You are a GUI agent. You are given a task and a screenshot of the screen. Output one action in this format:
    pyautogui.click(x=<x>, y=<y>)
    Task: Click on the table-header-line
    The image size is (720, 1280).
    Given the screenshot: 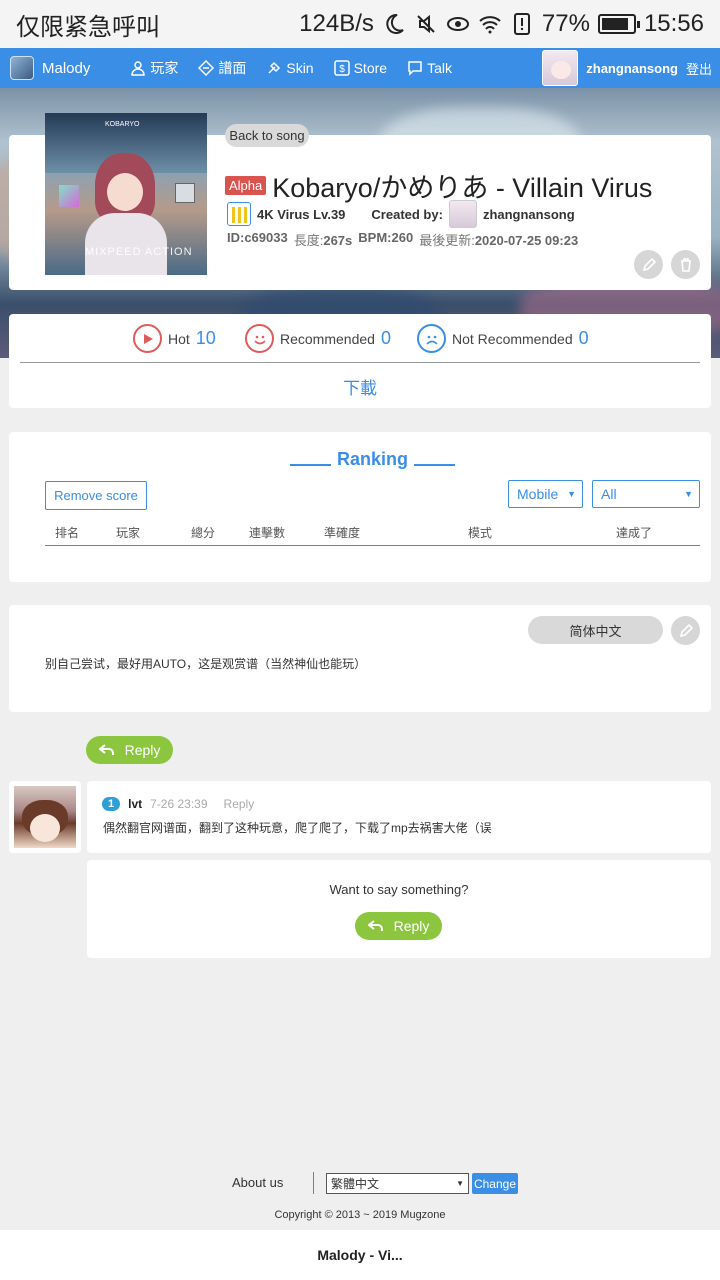 What is the action you would take?
    pyautogui.click(x=372, y=545)
    